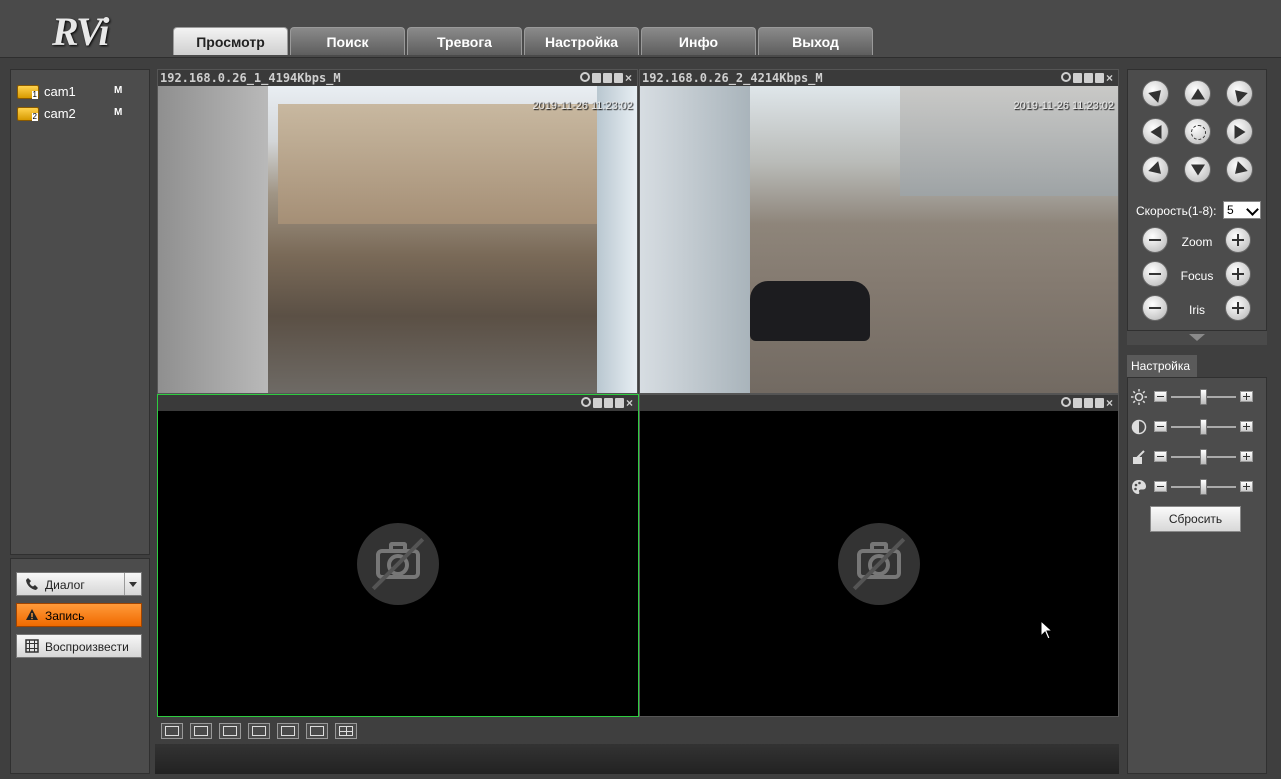  Describe the element at coordinates (1238, 240) in the screenshot. I see `zoom-in-button` at that location.